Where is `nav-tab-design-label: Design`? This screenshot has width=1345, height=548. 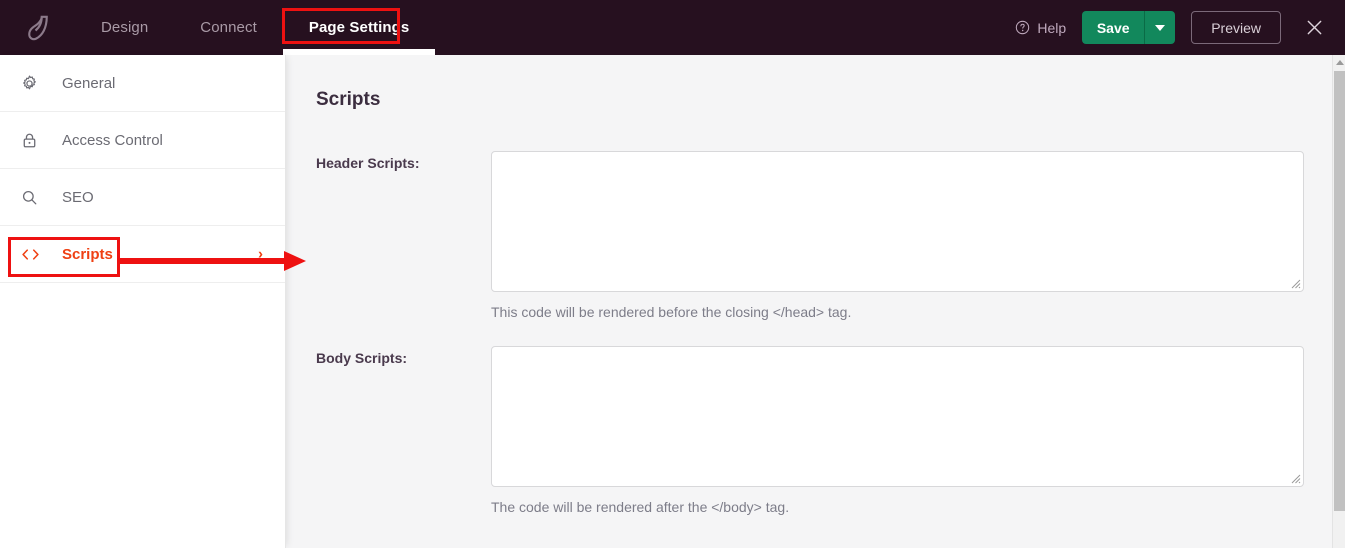
nav-tab-design-label: Design is located at coordinates (125, 27).